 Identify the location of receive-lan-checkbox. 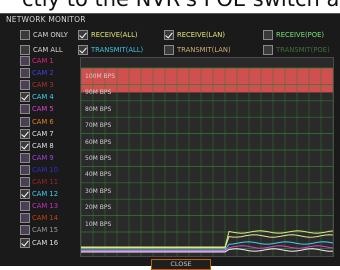
(169, 35).